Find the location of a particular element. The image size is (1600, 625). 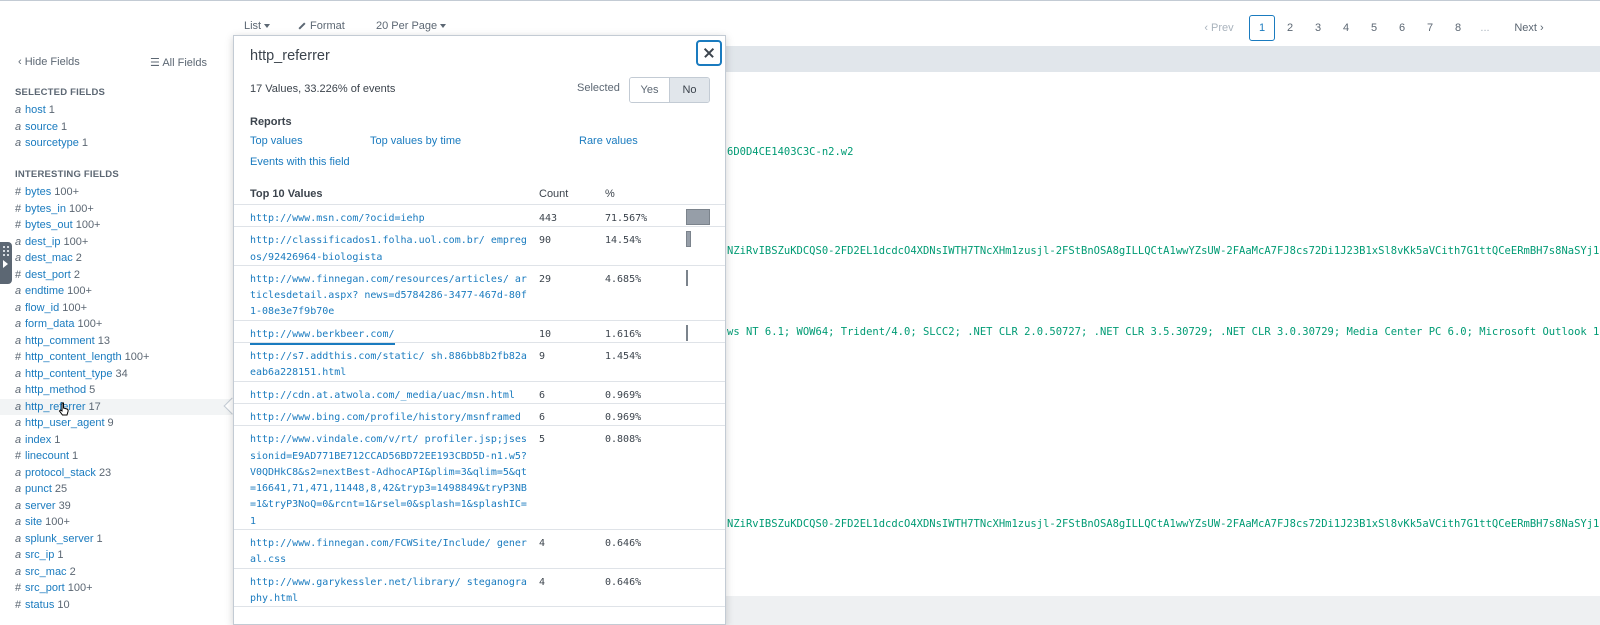

field-name: site is located at coordinates (33, 522).